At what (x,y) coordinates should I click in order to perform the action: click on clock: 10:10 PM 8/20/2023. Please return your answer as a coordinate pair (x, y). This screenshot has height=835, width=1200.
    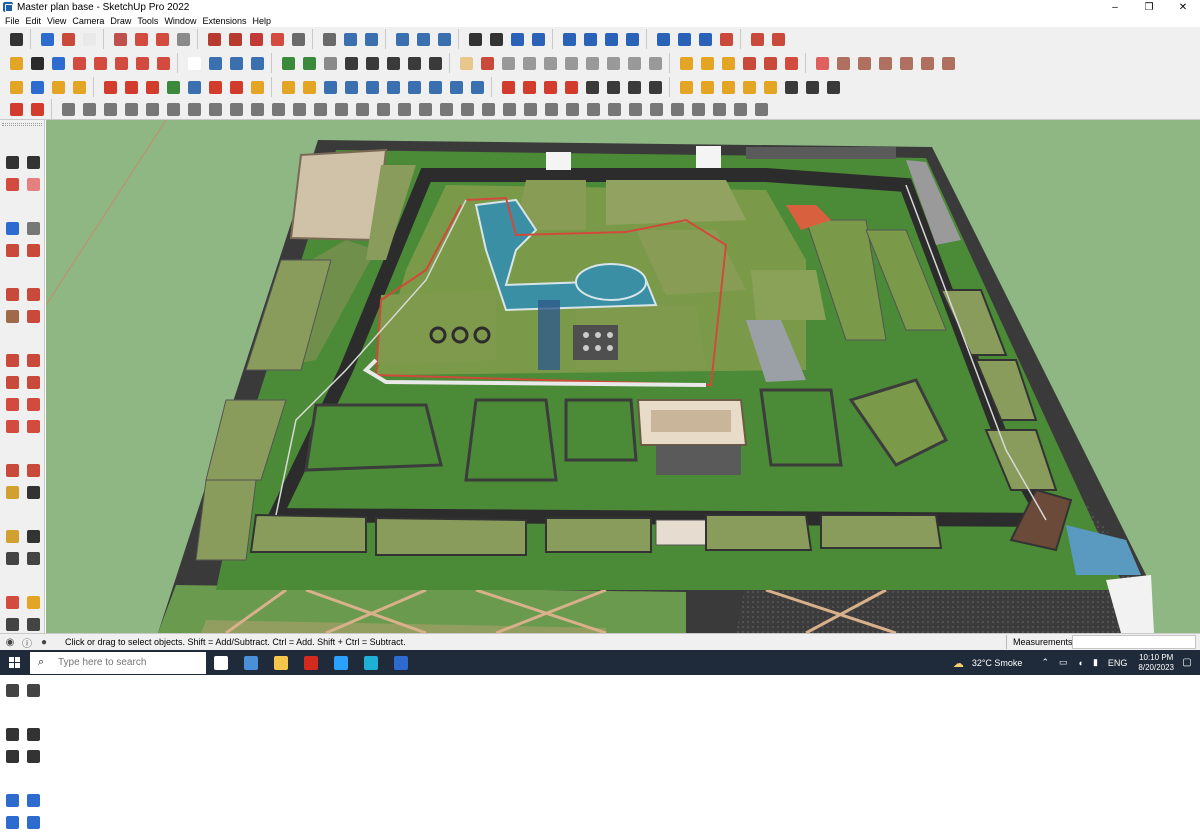
    Looking at the image, I should click on (1156, 663).